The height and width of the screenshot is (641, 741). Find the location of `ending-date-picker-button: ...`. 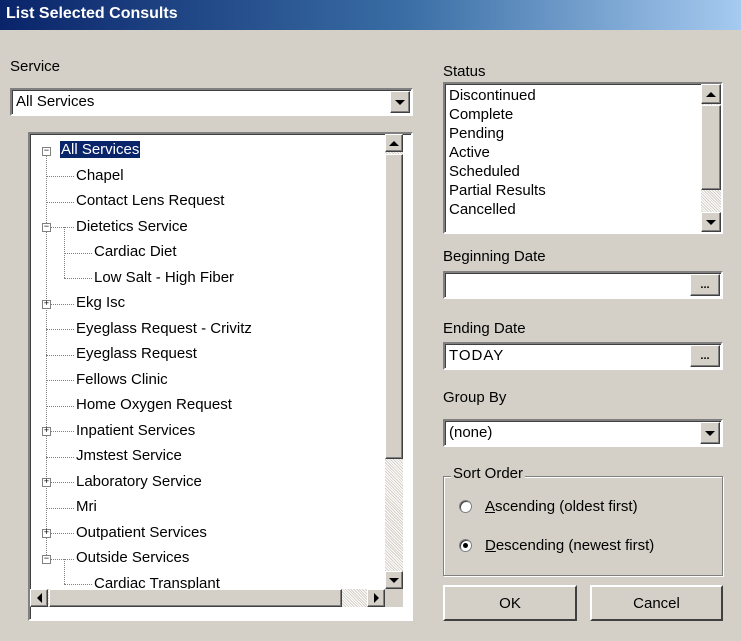

ending-date-picker-button: ... is located at coordinates (705, 356).